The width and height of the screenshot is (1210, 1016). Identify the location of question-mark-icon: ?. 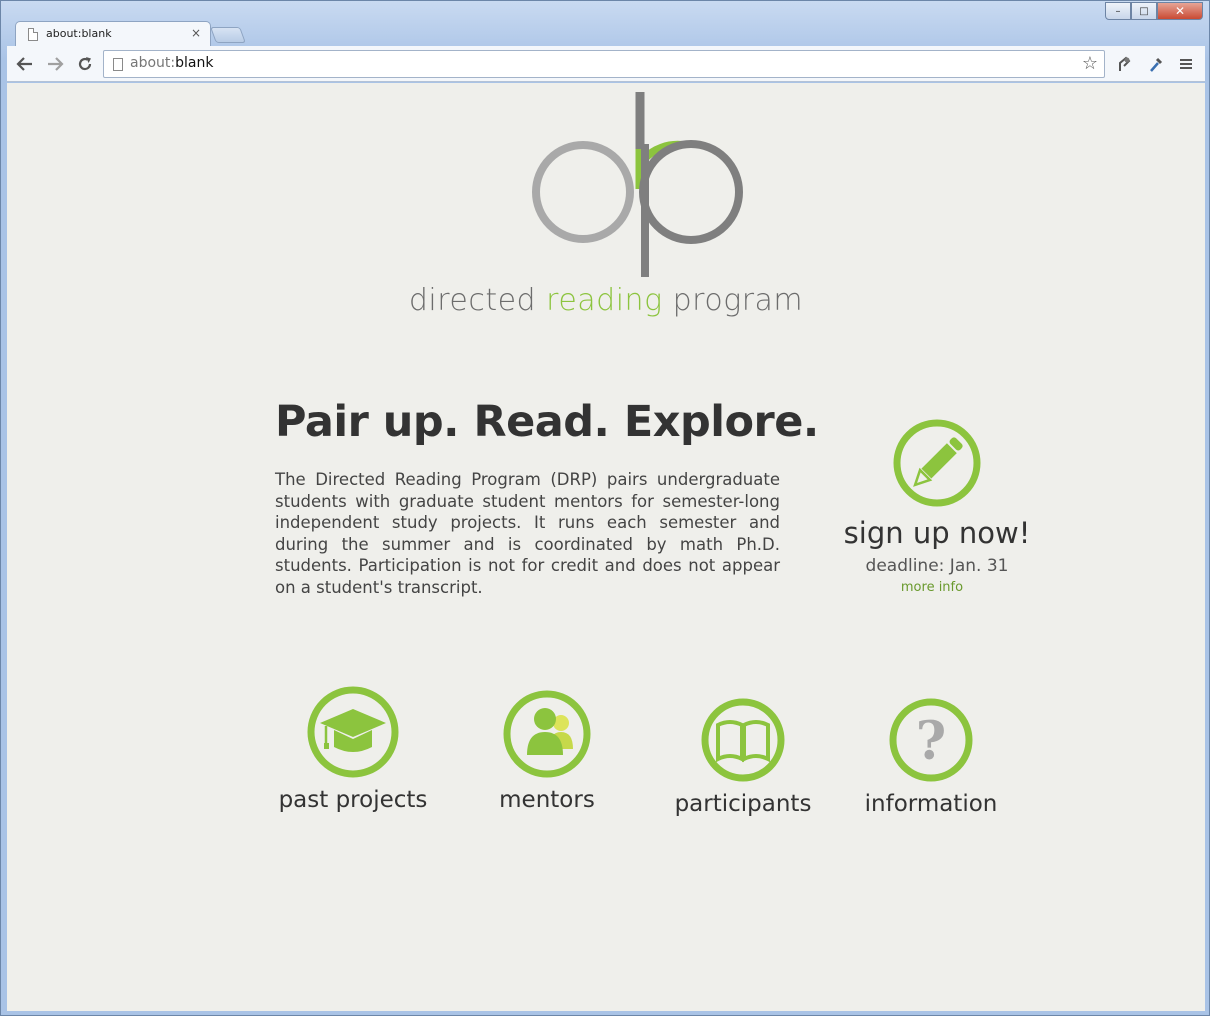
(931, 740).